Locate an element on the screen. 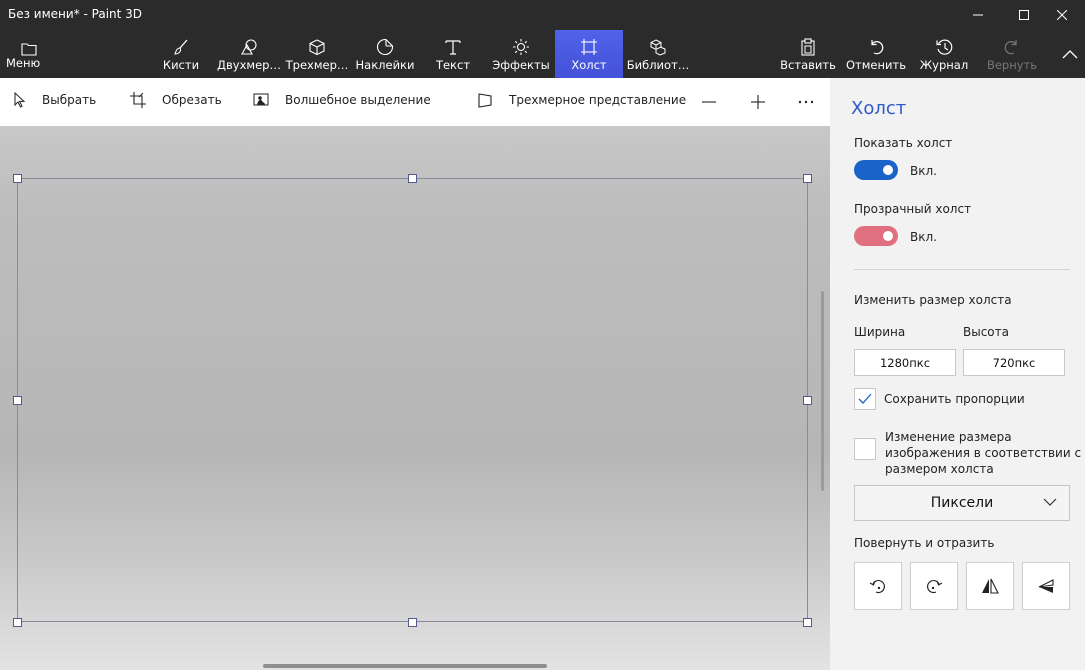 This screenshot has height=670, width=1085. tab-text: Текст is located at coordinates (453, 54).